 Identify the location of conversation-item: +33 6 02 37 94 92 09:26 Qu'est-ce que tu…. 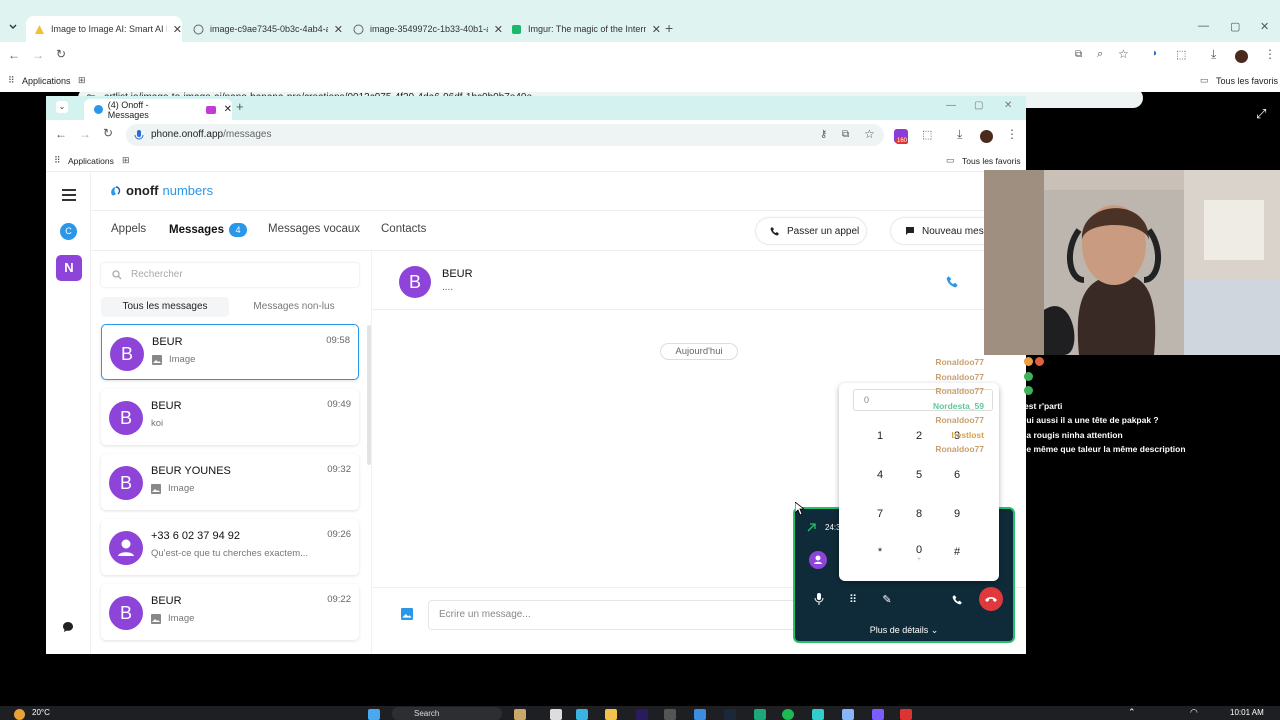
(230, 547).